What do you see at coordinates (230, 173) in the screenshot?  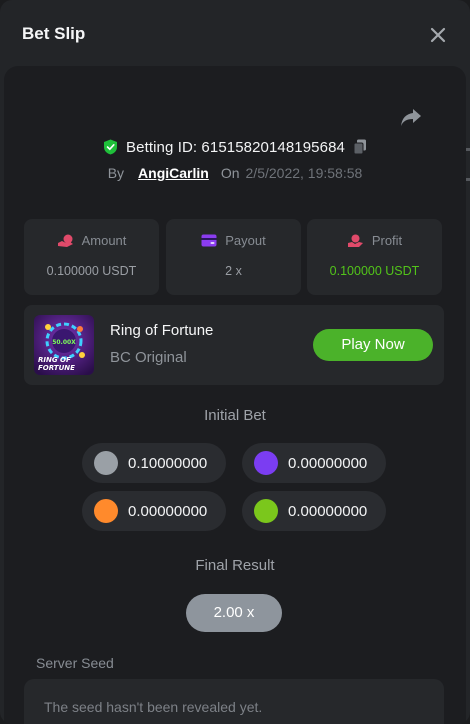 I see `on-label: On` at bounding box center [230, 173].